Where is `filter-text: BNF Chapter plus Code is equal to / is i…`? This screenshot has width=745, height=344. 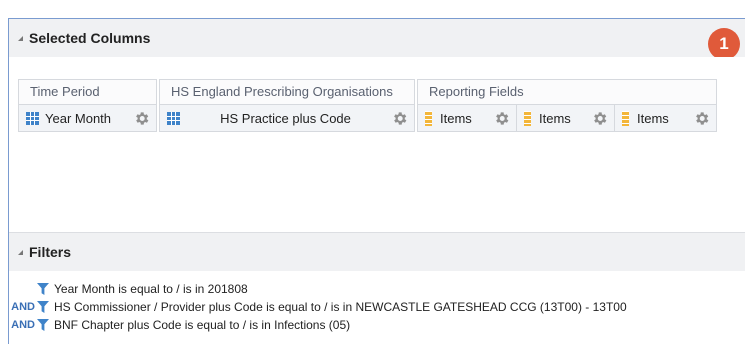
filter-text: BNF Chapter plus Code is equal to / is i… is located at coordinates (202, 325).